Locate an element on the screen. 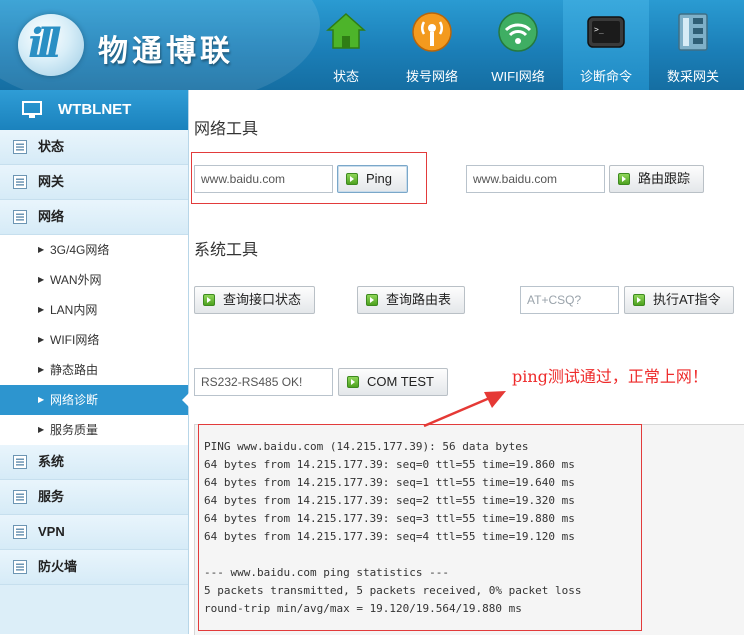 Image resolution: width=744 pixels, height=635 pixels. nav-gateway: 数采网关 is located at coordinates (693, 45).